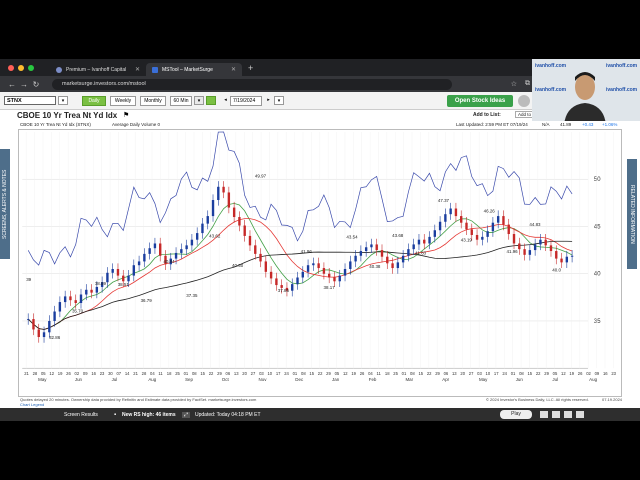  Describe the element at coordinates (118, 373) in the screenshot. I see `x-tick-label: 07` at that location.